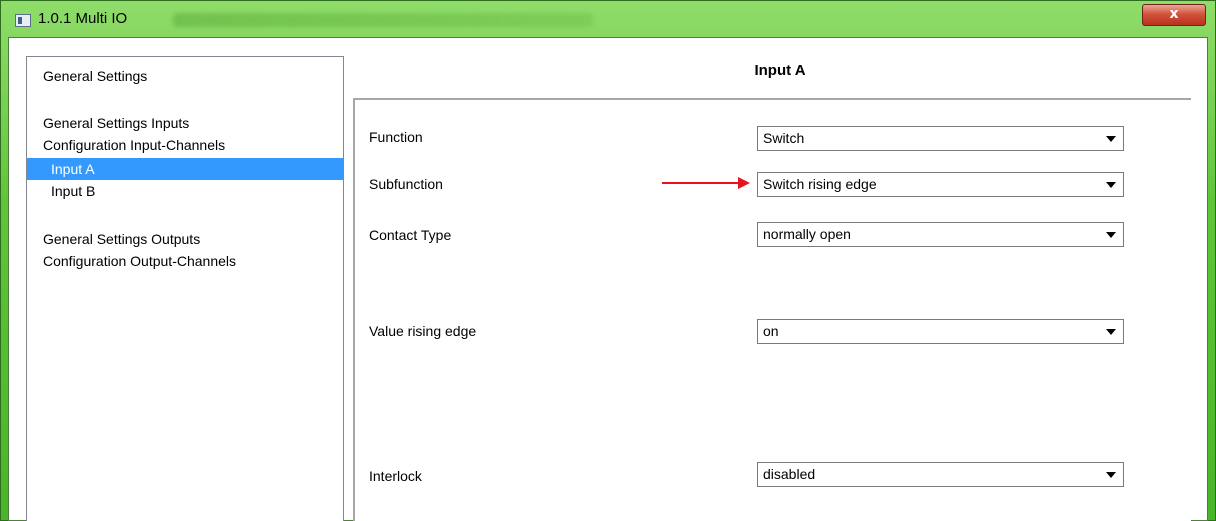  Describe the element at coordinates (940, 184) in the screenshot. I see `subfunction-dropdown: Switch rising edge` at that location.